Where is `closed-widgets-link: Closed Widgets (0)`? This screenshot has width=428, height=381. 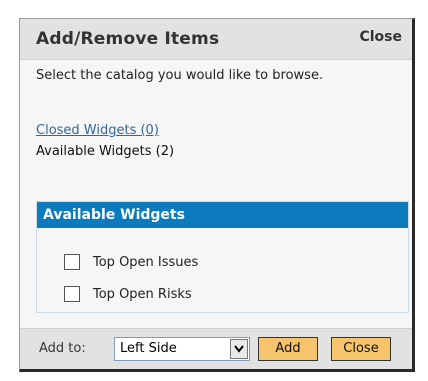
closed-widgets-link: Closed Widgets (0) is located at coordinates (97, 130).